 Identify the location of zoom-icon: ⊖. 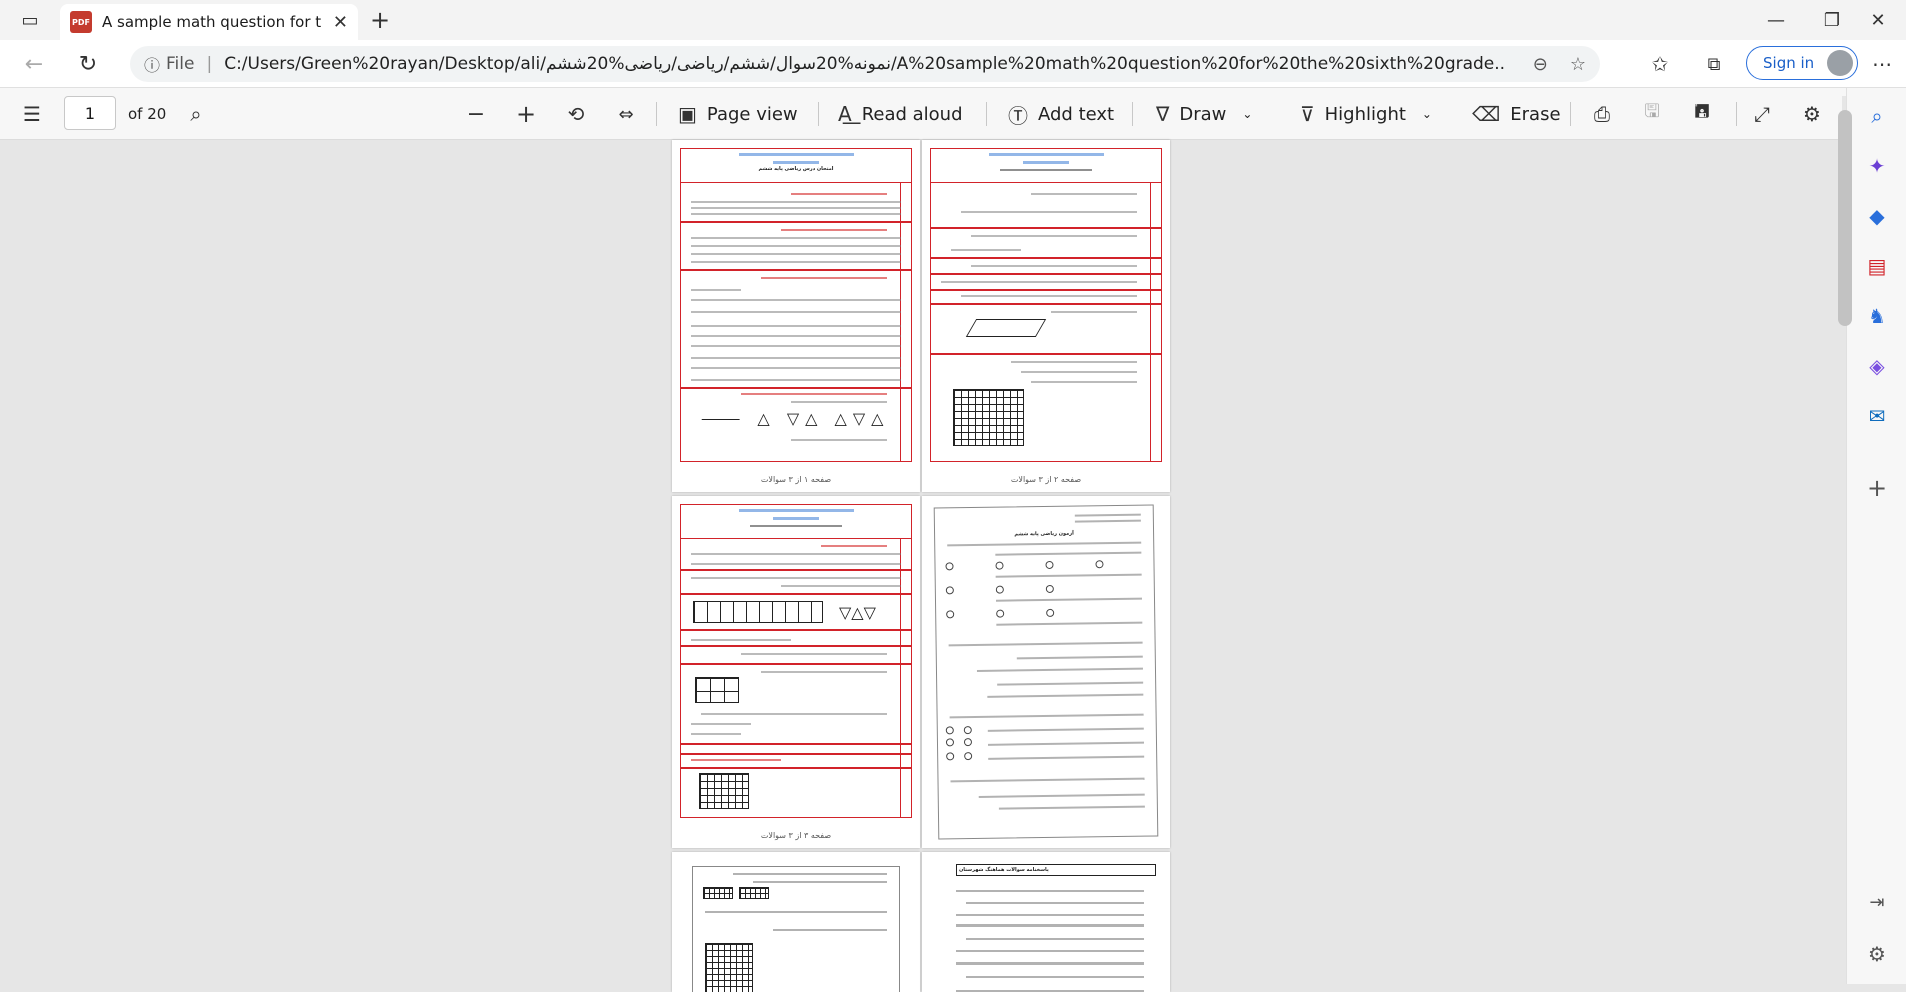
(1540, 64).